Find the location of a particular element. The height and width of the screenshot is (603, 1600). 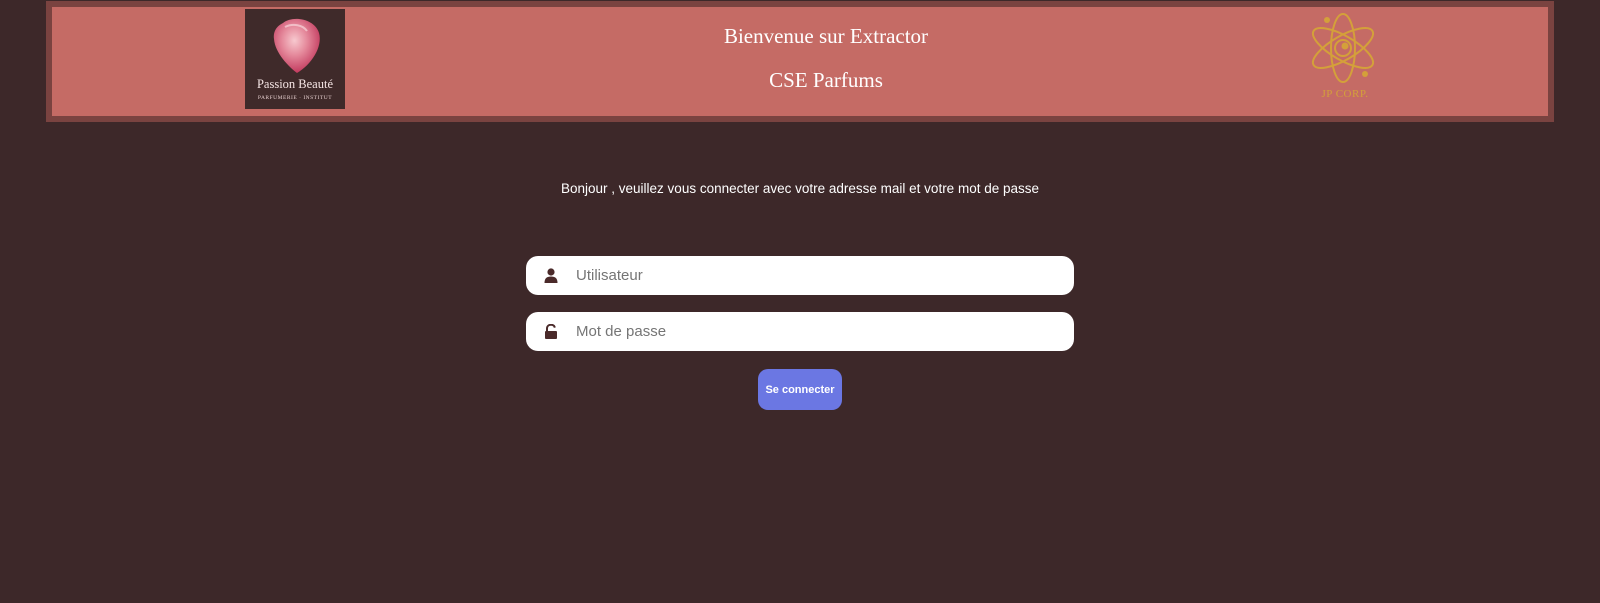

username-field is located at coordinates (800, 275).